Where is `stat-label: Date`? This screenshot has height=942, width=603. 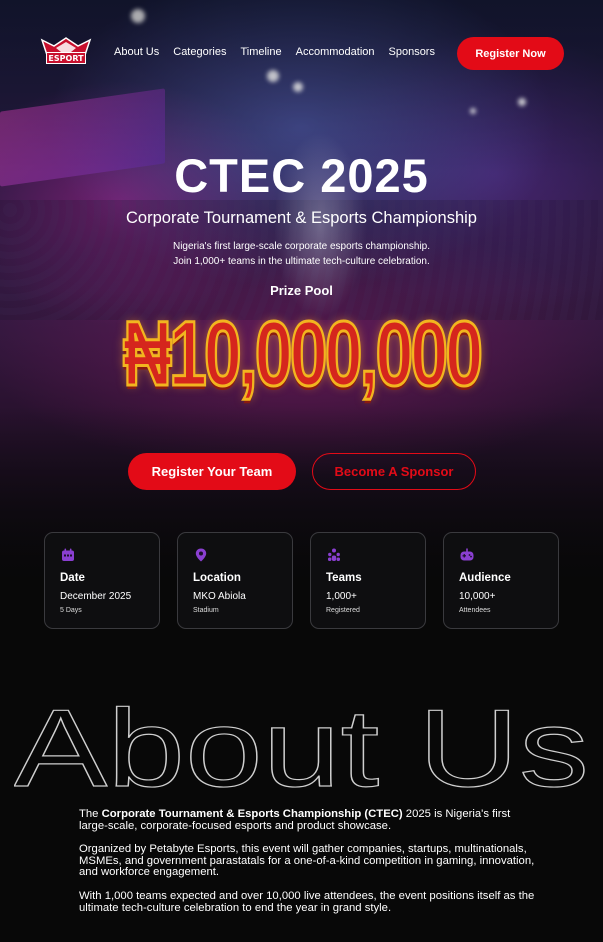 stat-label: Date is located at coordinates (72, 578).